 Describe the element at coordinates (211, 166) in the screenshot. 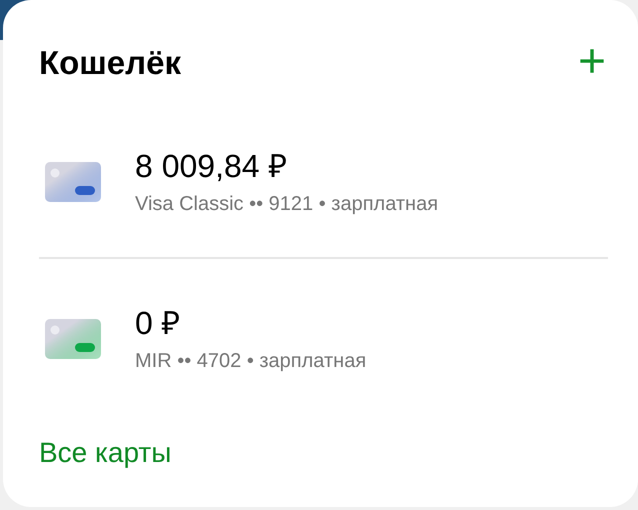

I see `card-balance: 8 009,84 ₽` at that location.